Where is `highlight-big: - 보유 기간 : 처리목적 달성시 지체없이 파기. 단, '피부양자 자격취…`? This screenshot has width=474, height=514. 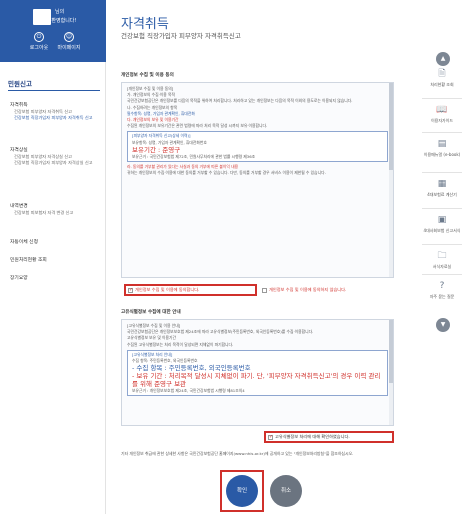
highlight-big: - 보유 기간 : 처리목적 달성시 지체없이 파기. 단, '피부양자 자격취… is located at coordinates (256, 380).